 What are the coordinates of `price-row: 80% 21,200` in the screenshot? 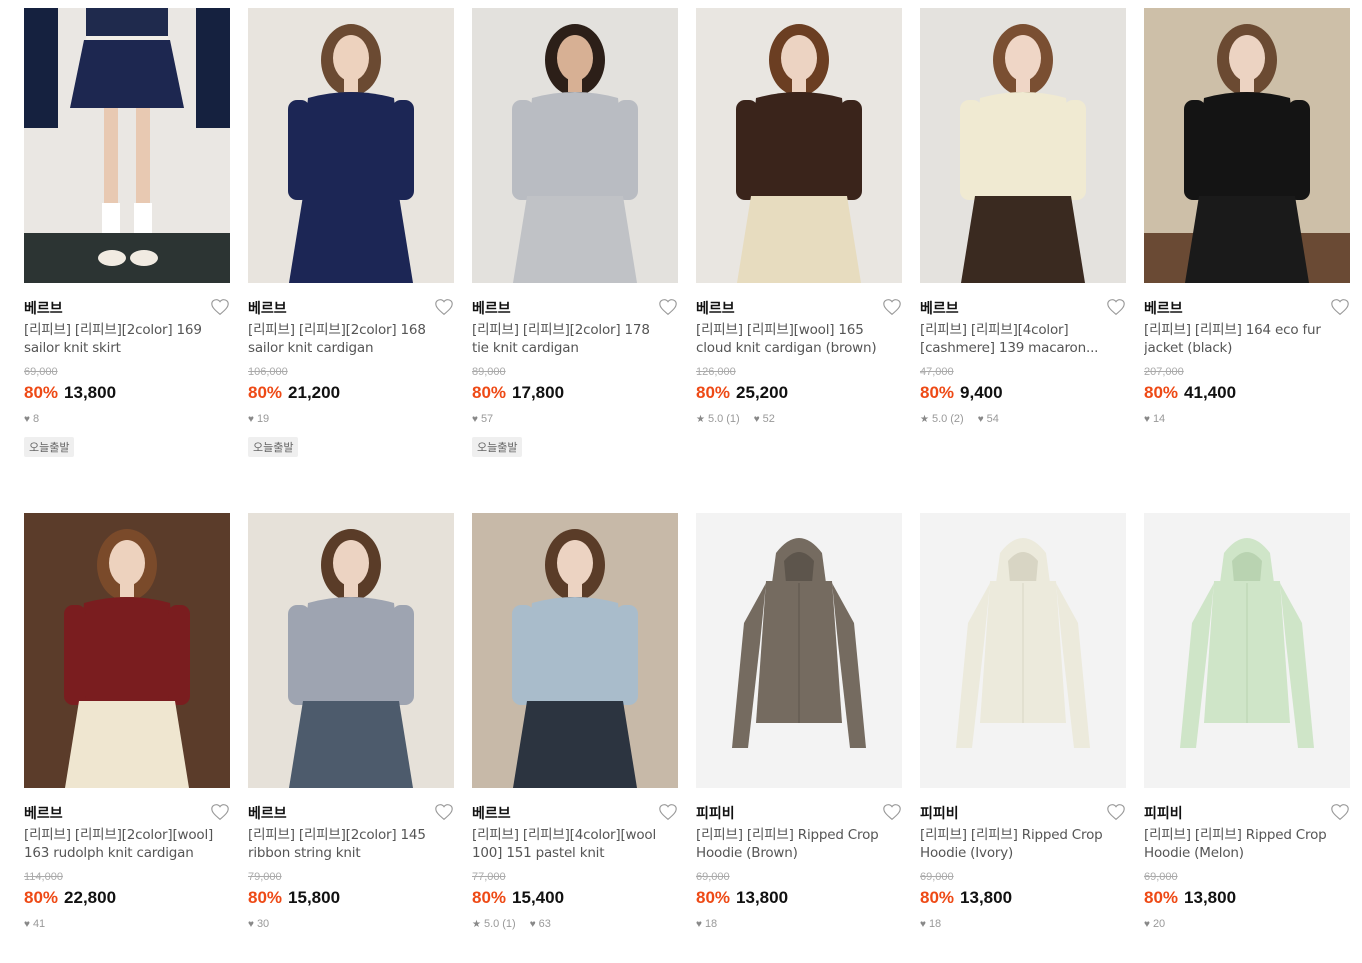 It's located at (294, 393).